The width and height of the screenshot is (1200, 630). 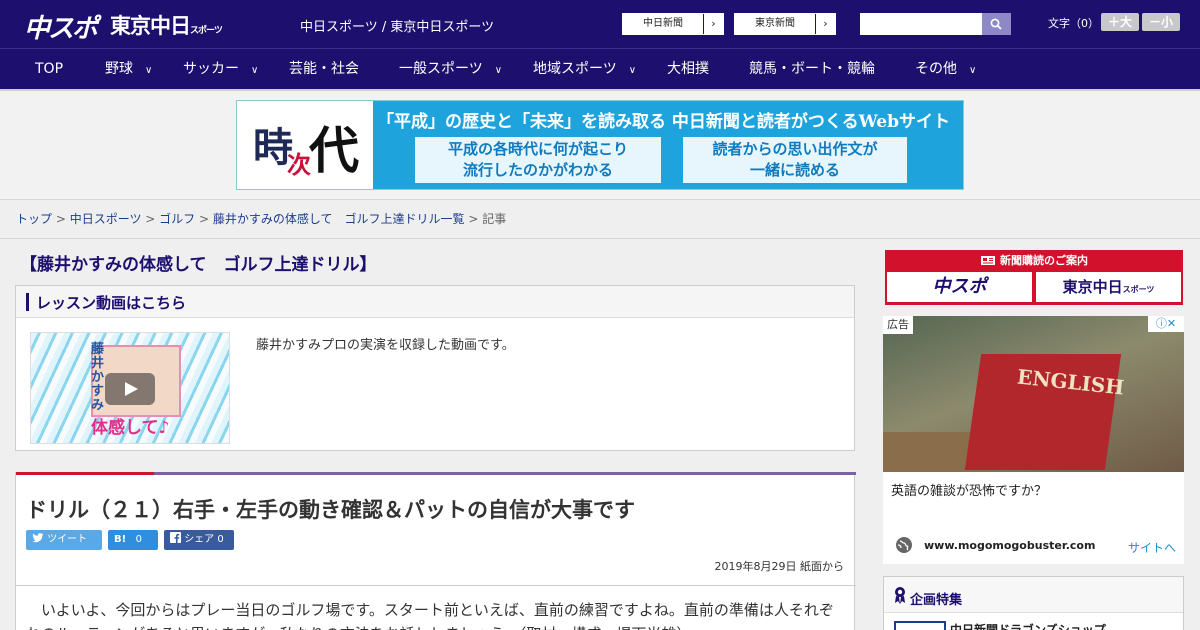 What do you see at coordinates (385, 345) in the screenshot?
I see `video-description: 藤井かすみプロの実演を収録した動画です。` at bounding box center [385, 345].